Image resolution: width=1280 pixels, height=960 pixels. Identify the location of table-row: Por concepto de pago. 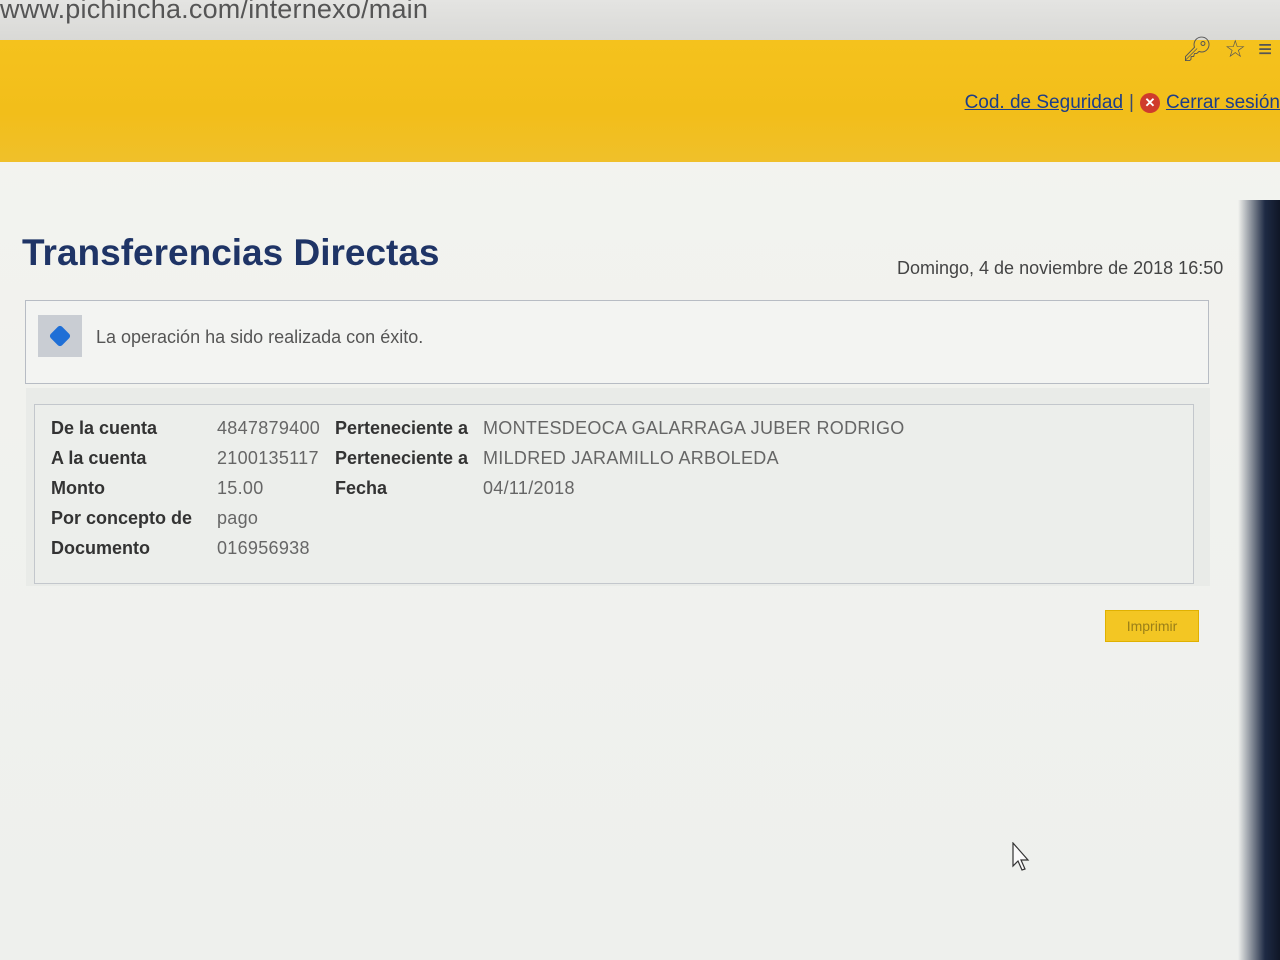
(481, 518).